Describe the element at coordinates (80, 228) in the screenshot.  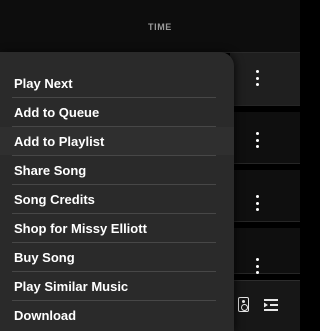
I see `menu-item-label: Shop for Missy Elliott` at that location.